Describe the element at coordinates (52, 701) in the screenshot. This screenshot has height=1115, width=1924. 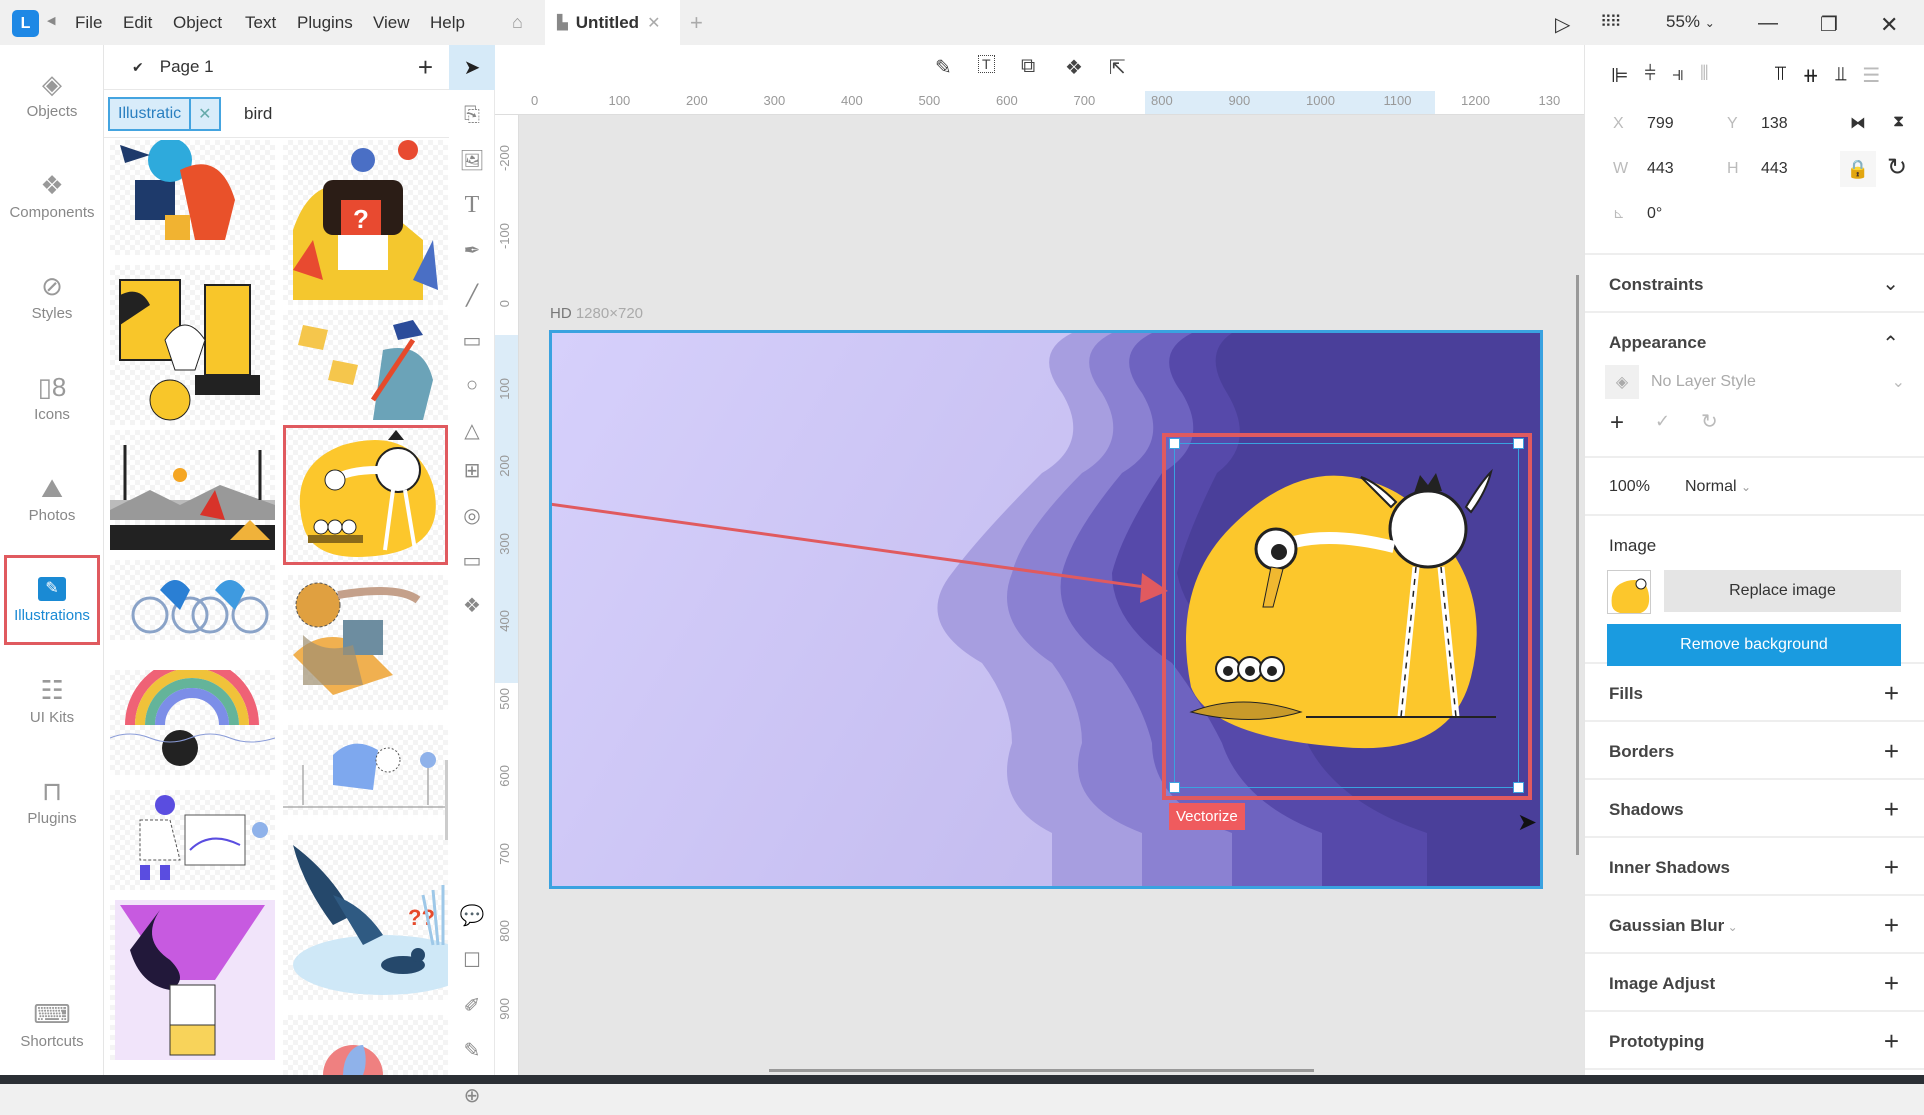
I see `rail-item-ui-kits: ☷ UI Kits` at that location.